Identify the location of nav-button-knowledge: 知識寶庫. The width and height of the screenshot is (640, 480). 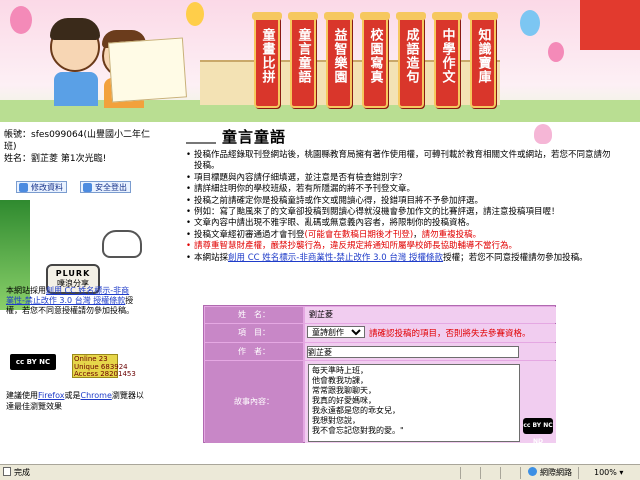
(483, 60).